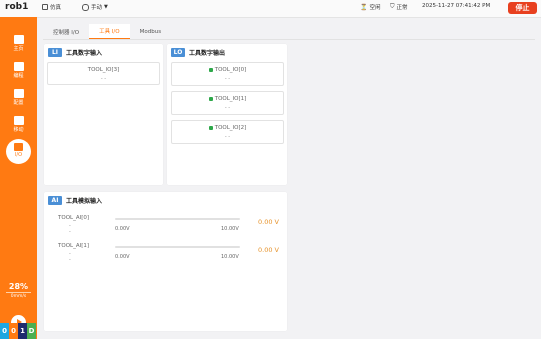 The image size is (541, 339). Describe the element at coordinates (31, 331) in the screenshot. I see `io-strip-cell: D` at that location.